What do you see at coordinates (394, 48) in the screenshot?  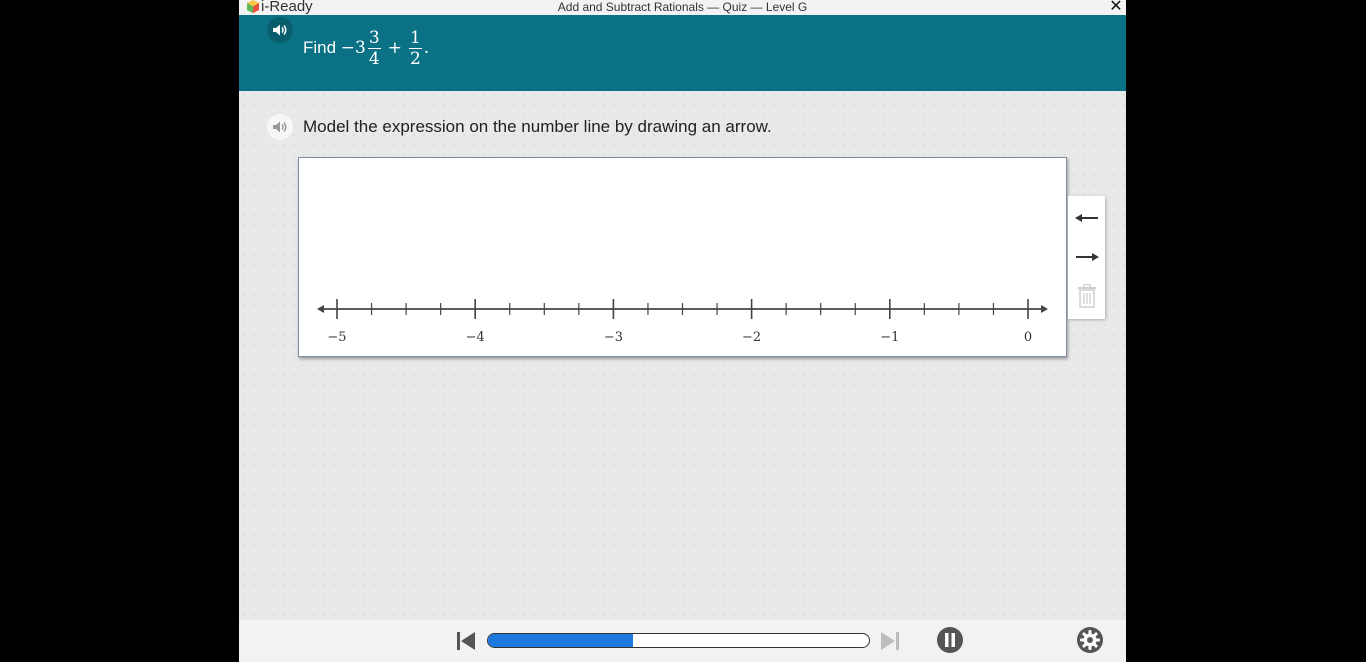 I see `plus-operator: +` at bounding box center [394, 48].